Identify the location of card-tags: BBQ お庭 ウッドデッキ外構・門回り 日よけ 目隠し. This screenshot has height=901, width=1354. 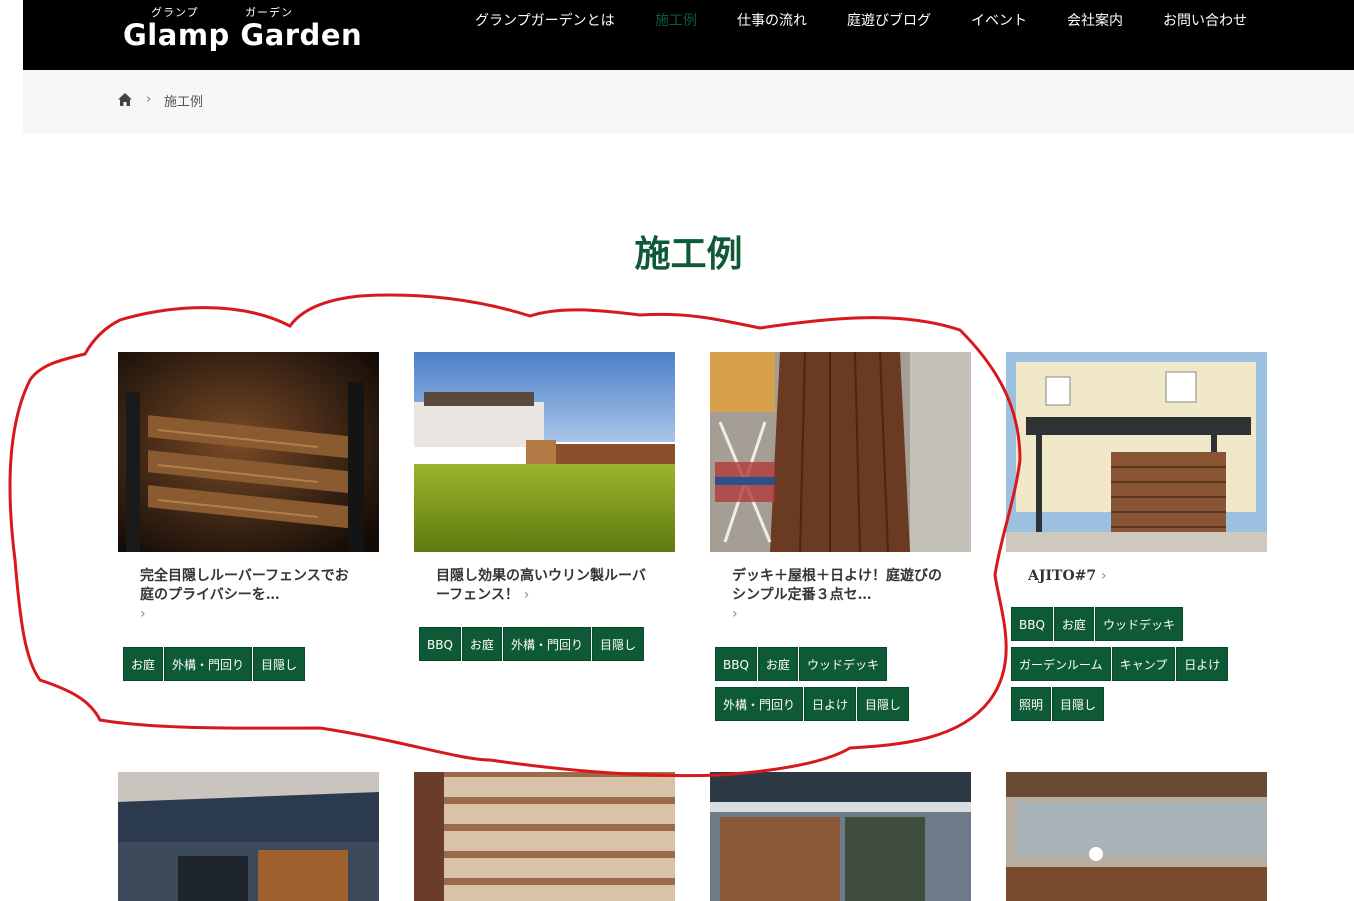
(843, 687).